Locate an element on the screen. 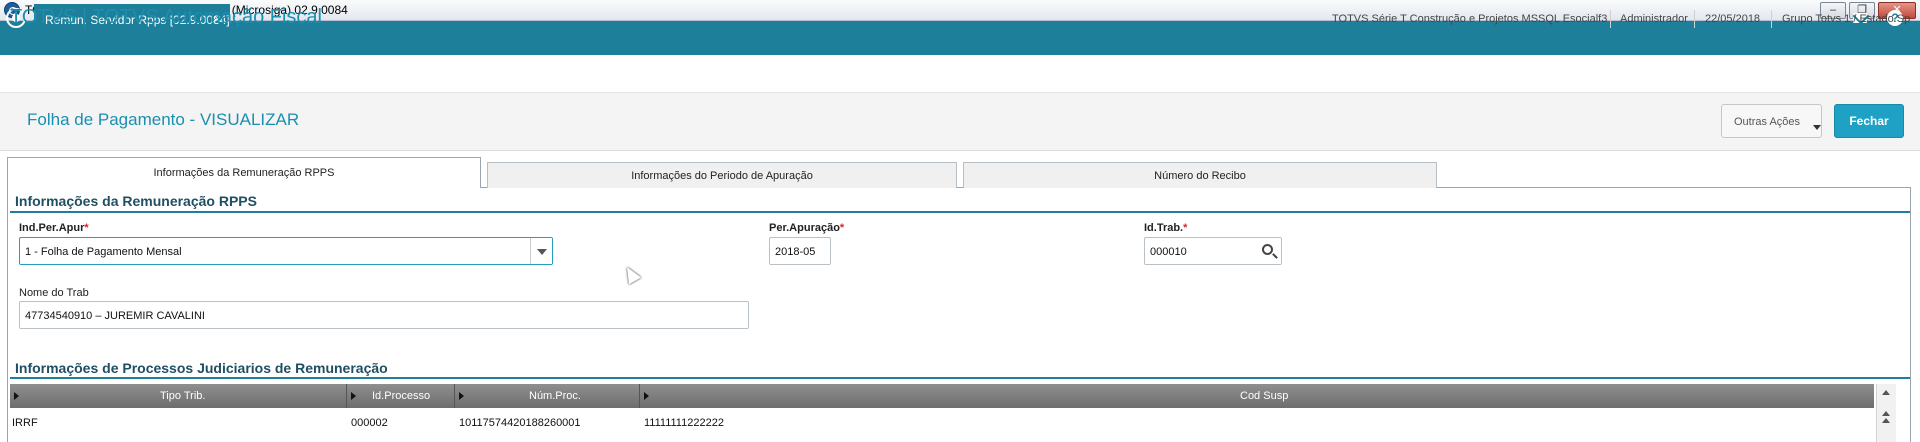  nome-trab-input: 47734540910 – JUREMIR CAVALINI is located at coordinates (384, 315).